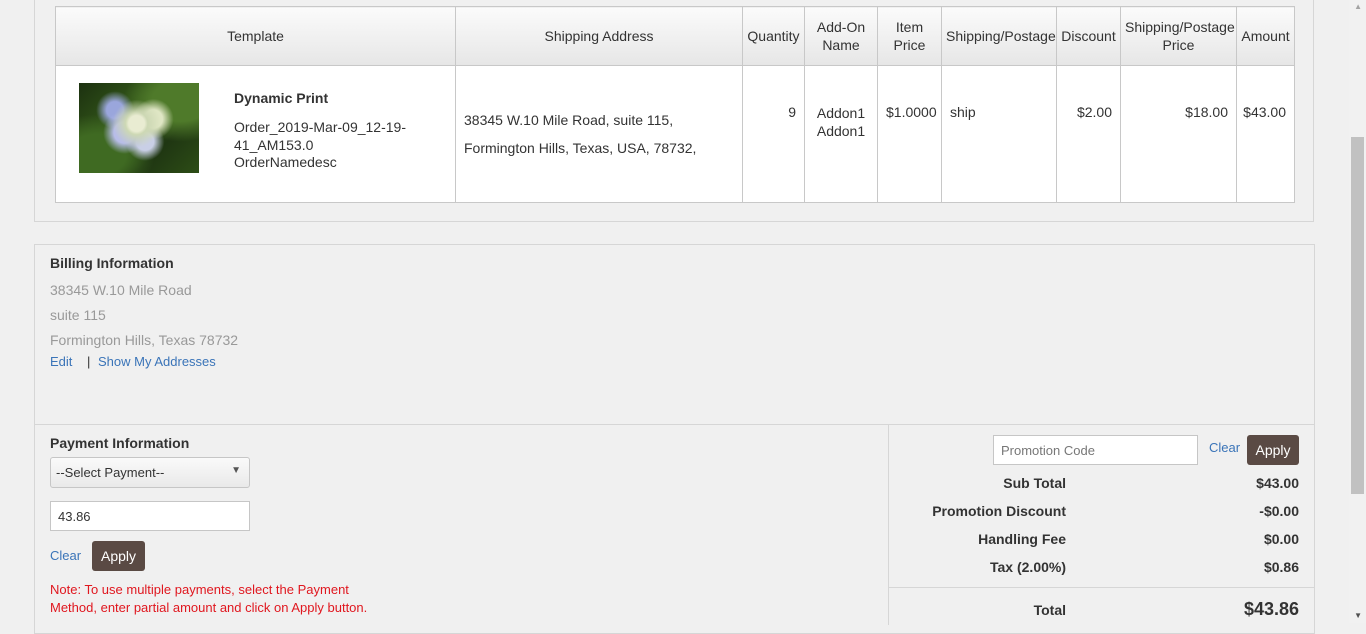 This screenshot has height=634, width=1366. What do you see at coordinates (281, 98) in the screenshot?
I see `template-name: Dynamic Print` at bounding box center [281, 98].